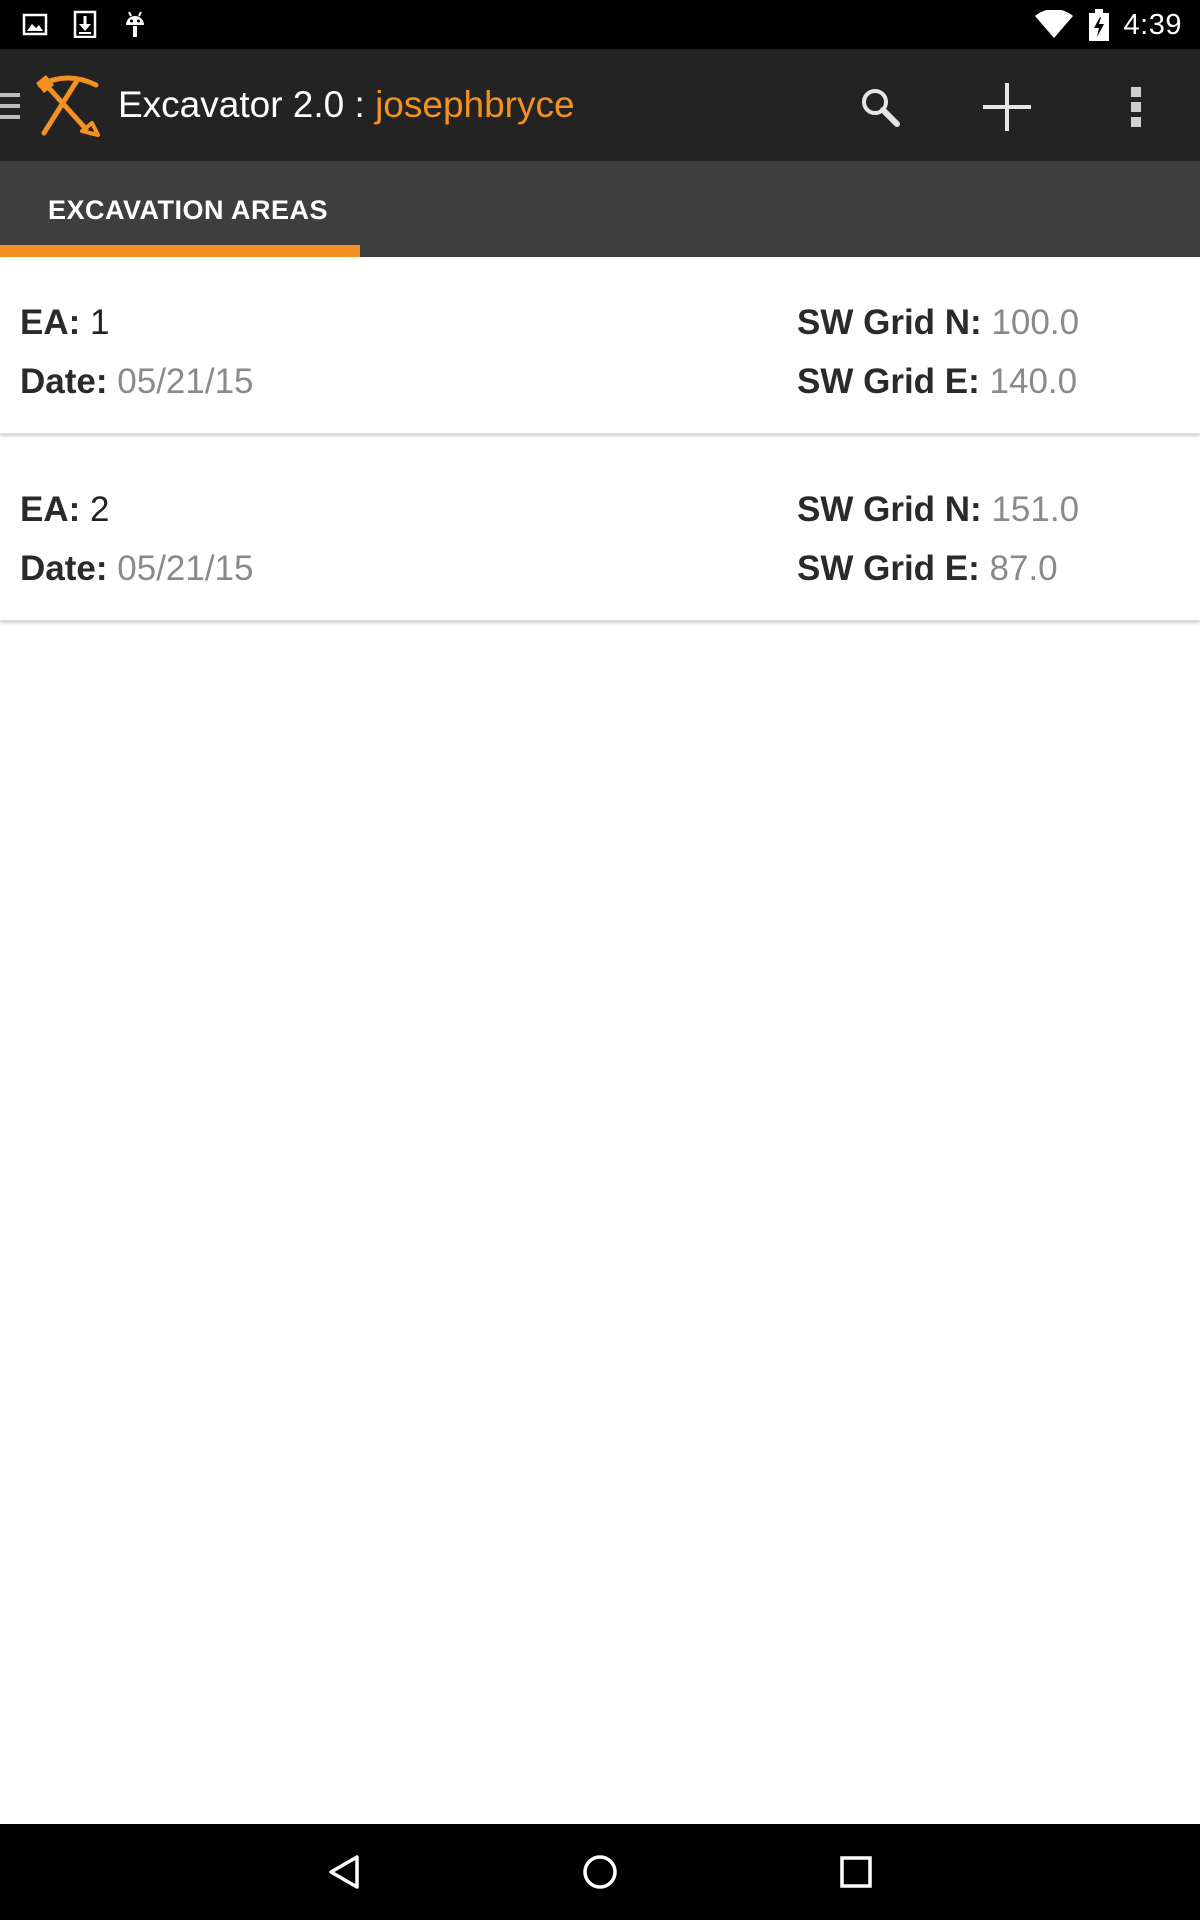  I want to click on sw-grid-n-field: SW Grid N: 100.0, so click(938, 323).